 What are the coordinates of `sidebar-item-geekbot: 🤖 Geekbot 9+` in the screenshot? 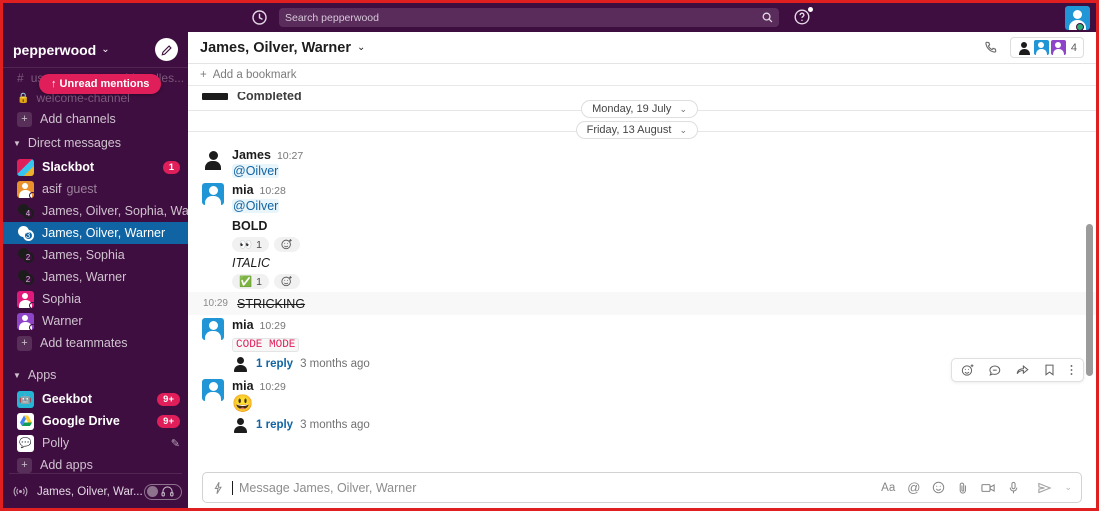 It's located at (95, 399).